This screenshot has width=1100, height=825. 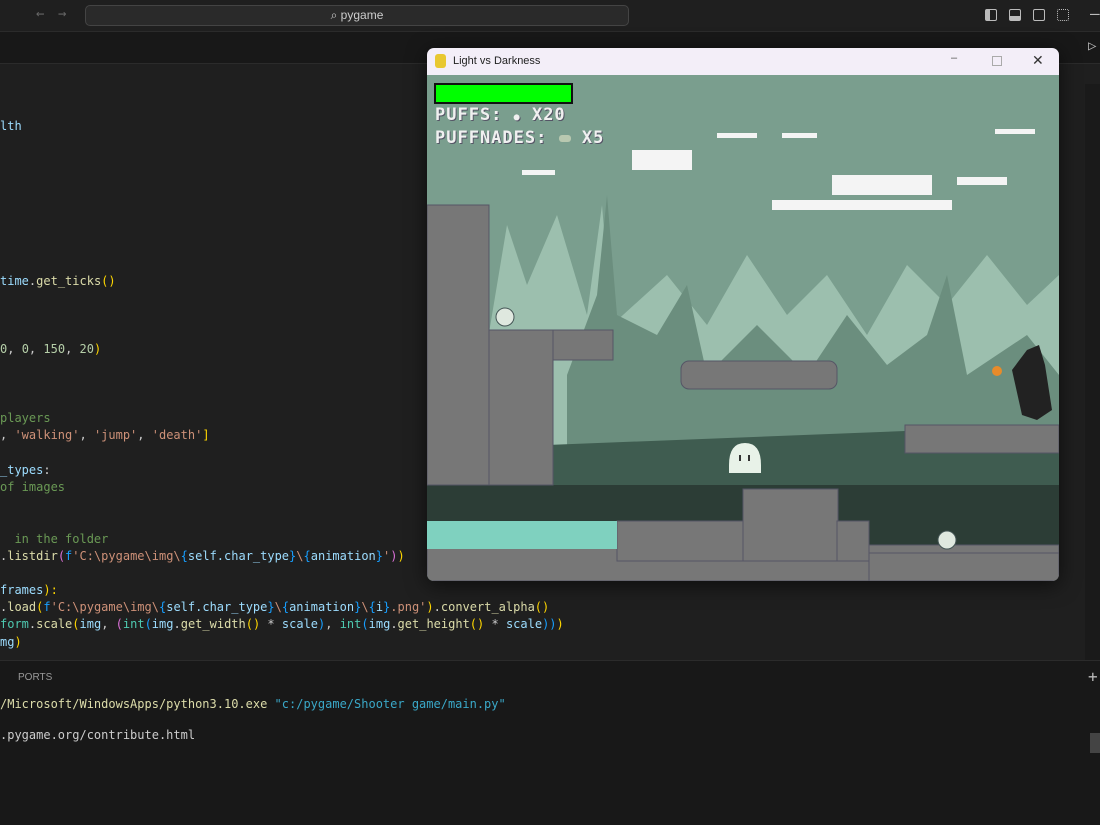 I want to click on code-token: players, so click(x=25, y=418).